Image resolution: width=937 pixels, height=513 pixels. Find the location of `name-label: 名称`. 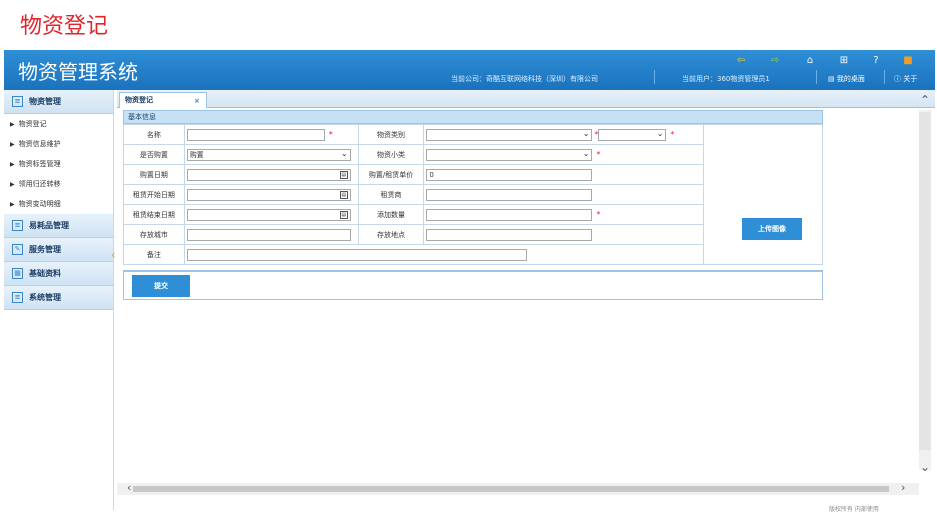

name-label: 名称 is located at coordinates (154, 134).